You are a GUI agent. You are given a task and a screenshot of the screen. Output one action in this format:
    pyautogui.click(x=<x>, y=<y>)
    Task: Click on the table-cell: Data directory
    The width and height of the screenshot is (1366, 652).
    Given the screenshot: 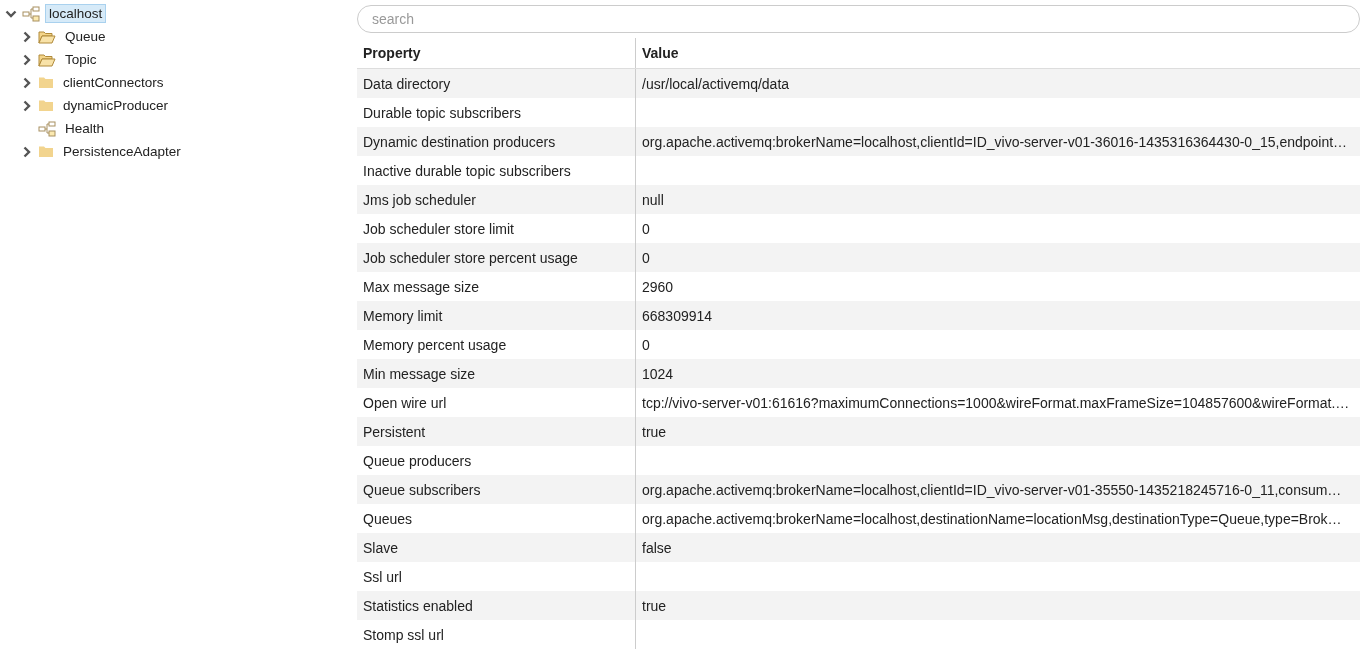 What is the action you would take?
    pyautogui.click(x=496, y=83)
    